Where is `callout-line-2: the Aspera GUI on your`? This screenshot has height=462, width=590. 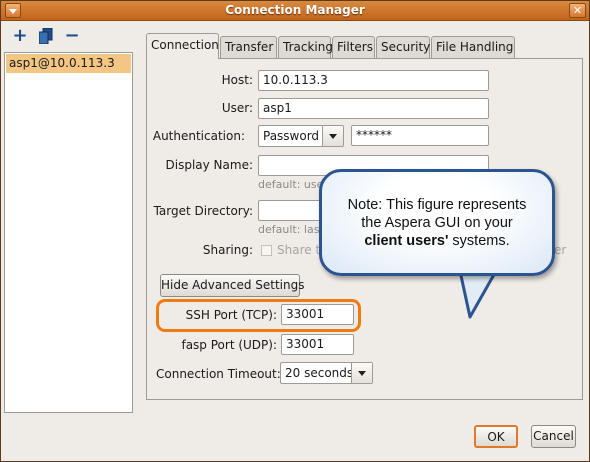 callout-line-2: the Aspera GUI on your is located at coordinates (437, 223).